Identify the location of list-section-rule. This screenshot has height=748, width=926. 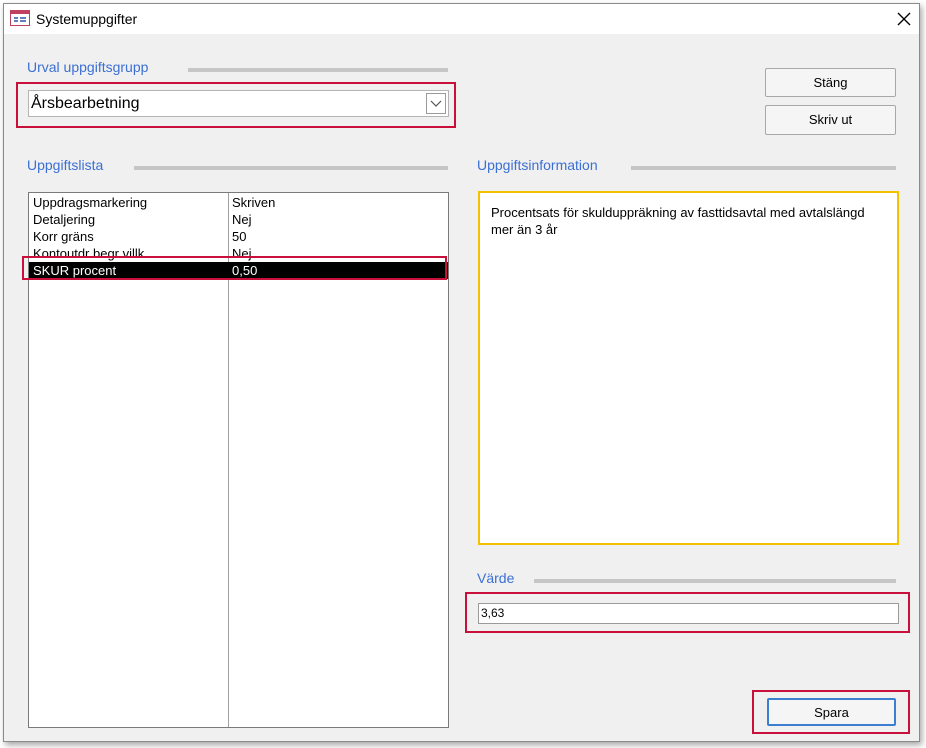
(291, 168).